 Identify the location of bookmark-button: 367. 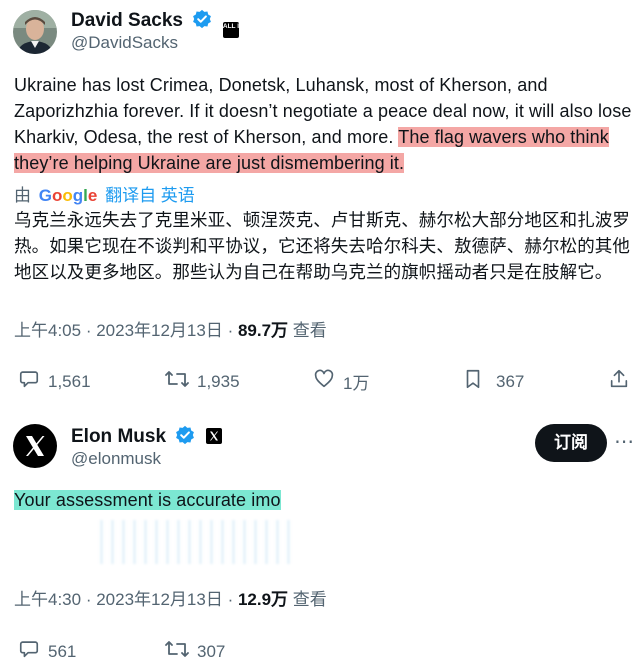
(493, 381).